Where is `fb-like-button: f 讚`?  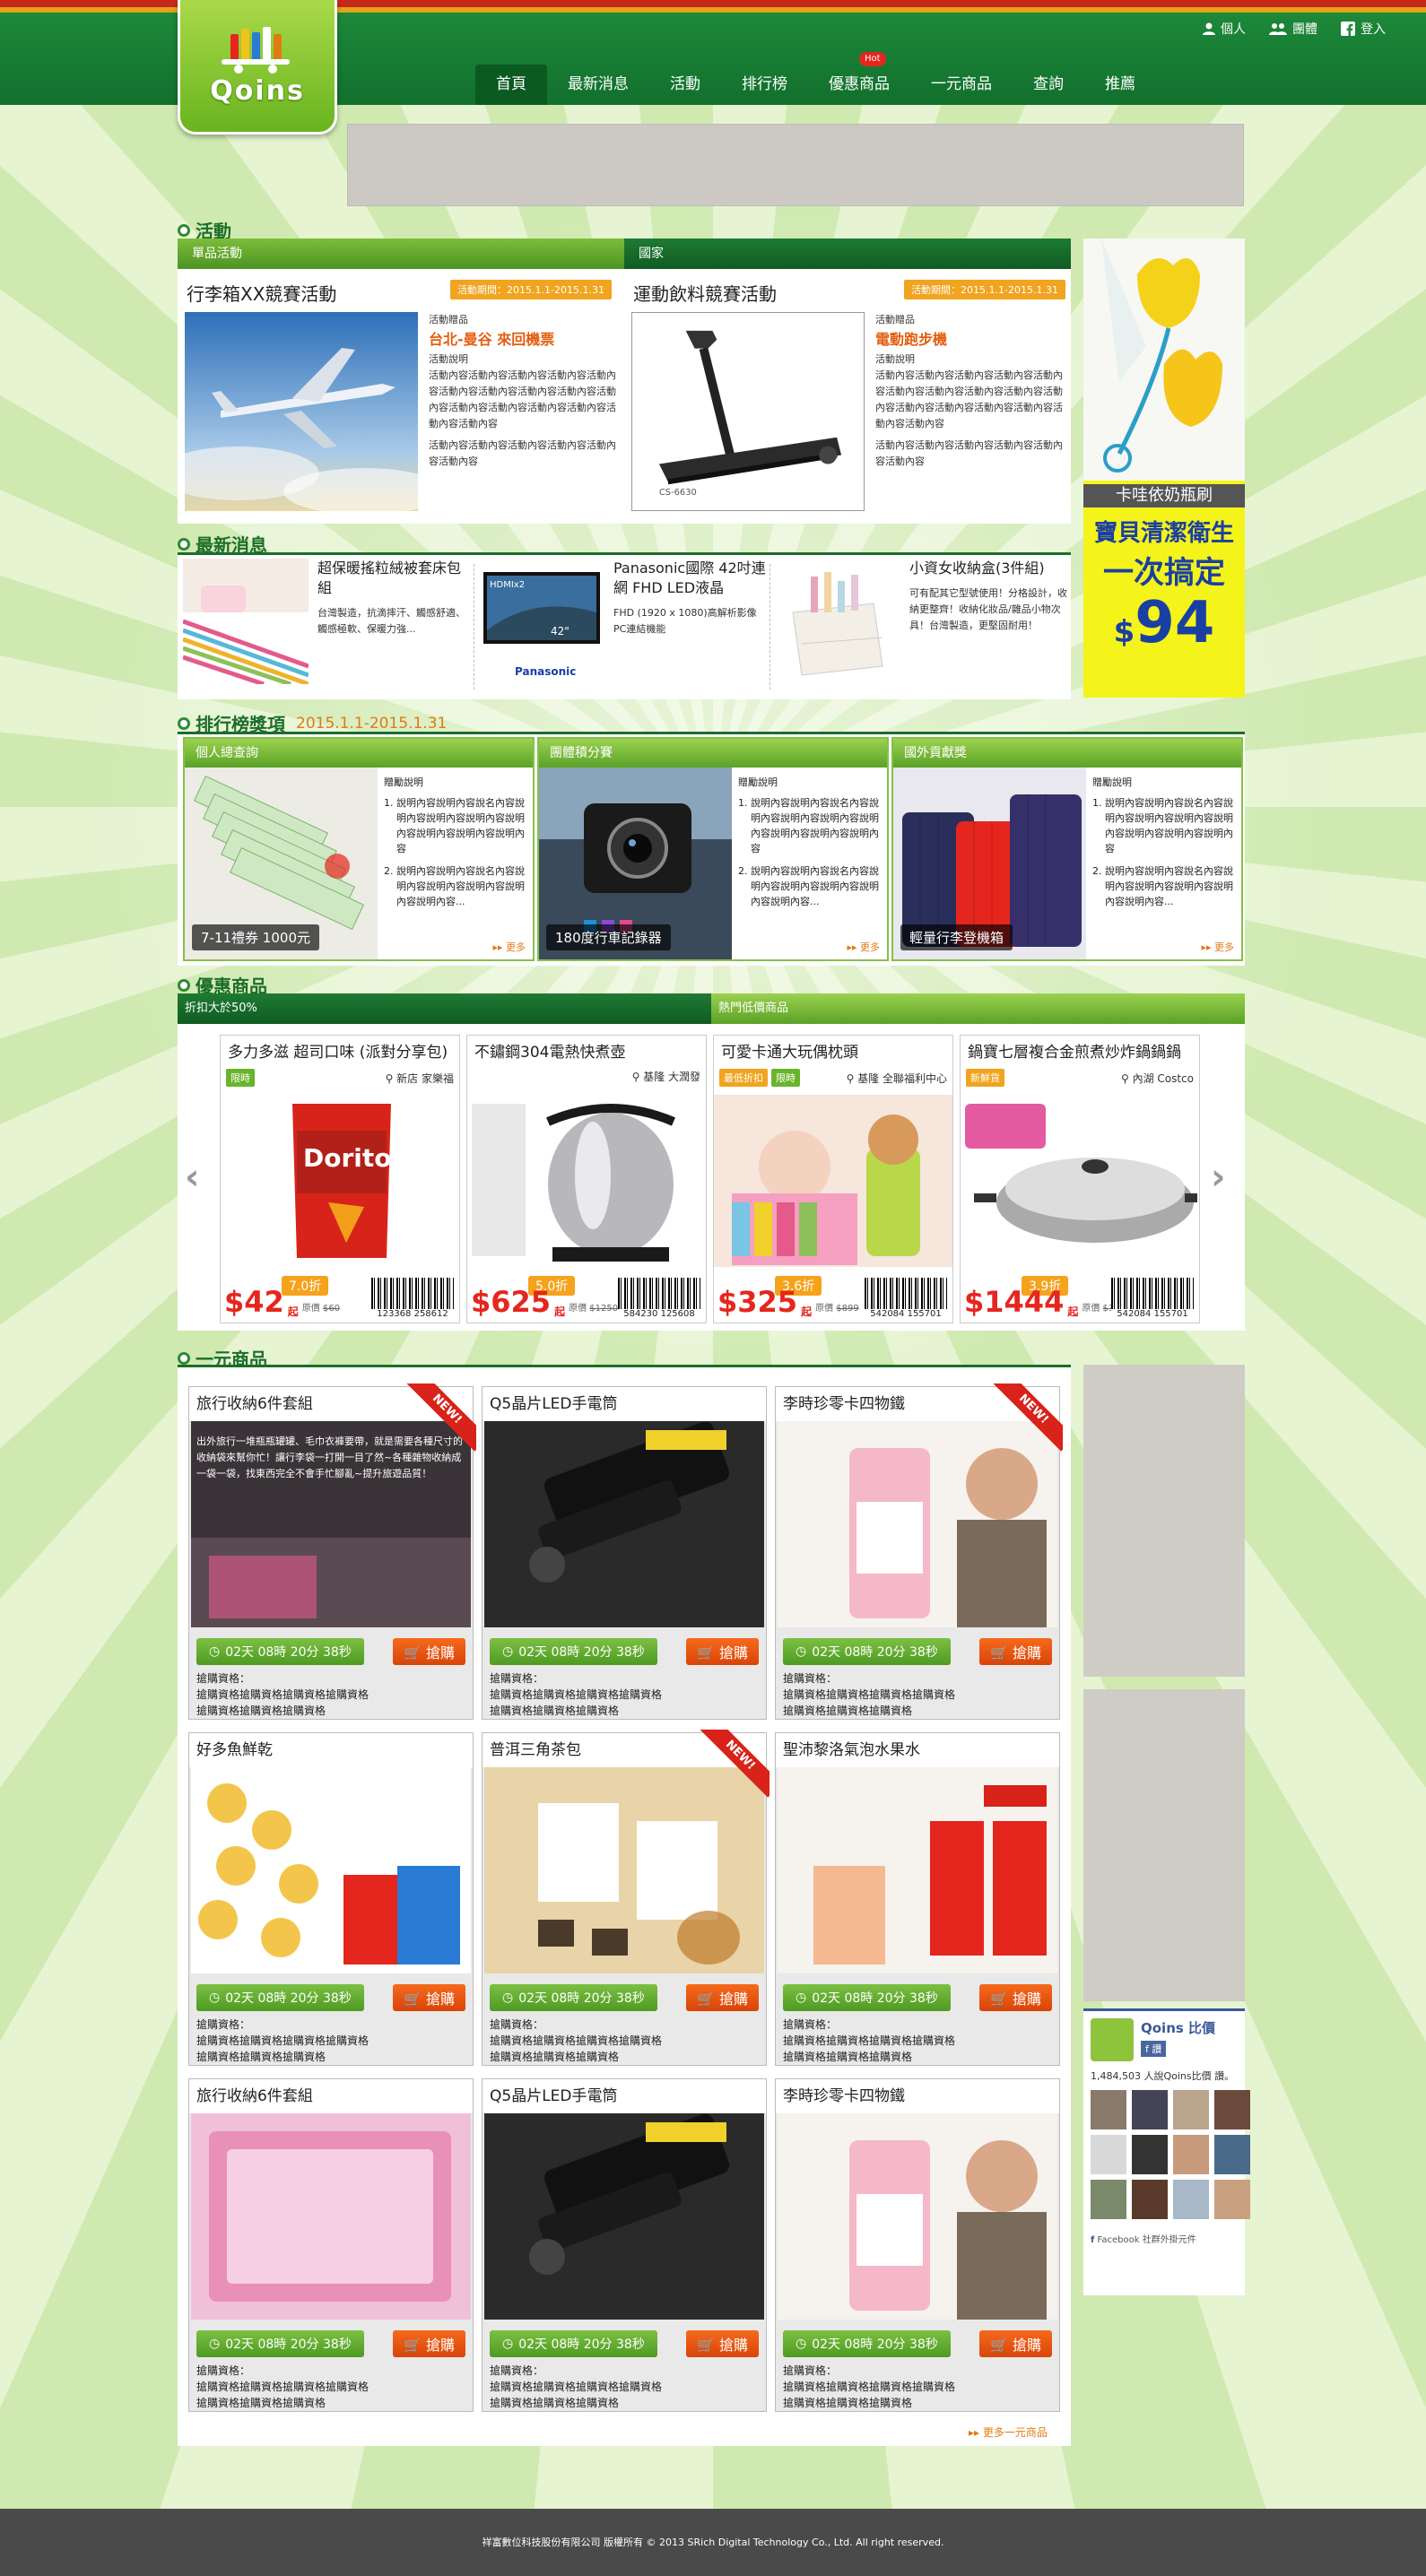
fb-like-button: f 讚 is located at coordinates (1154, 2049).